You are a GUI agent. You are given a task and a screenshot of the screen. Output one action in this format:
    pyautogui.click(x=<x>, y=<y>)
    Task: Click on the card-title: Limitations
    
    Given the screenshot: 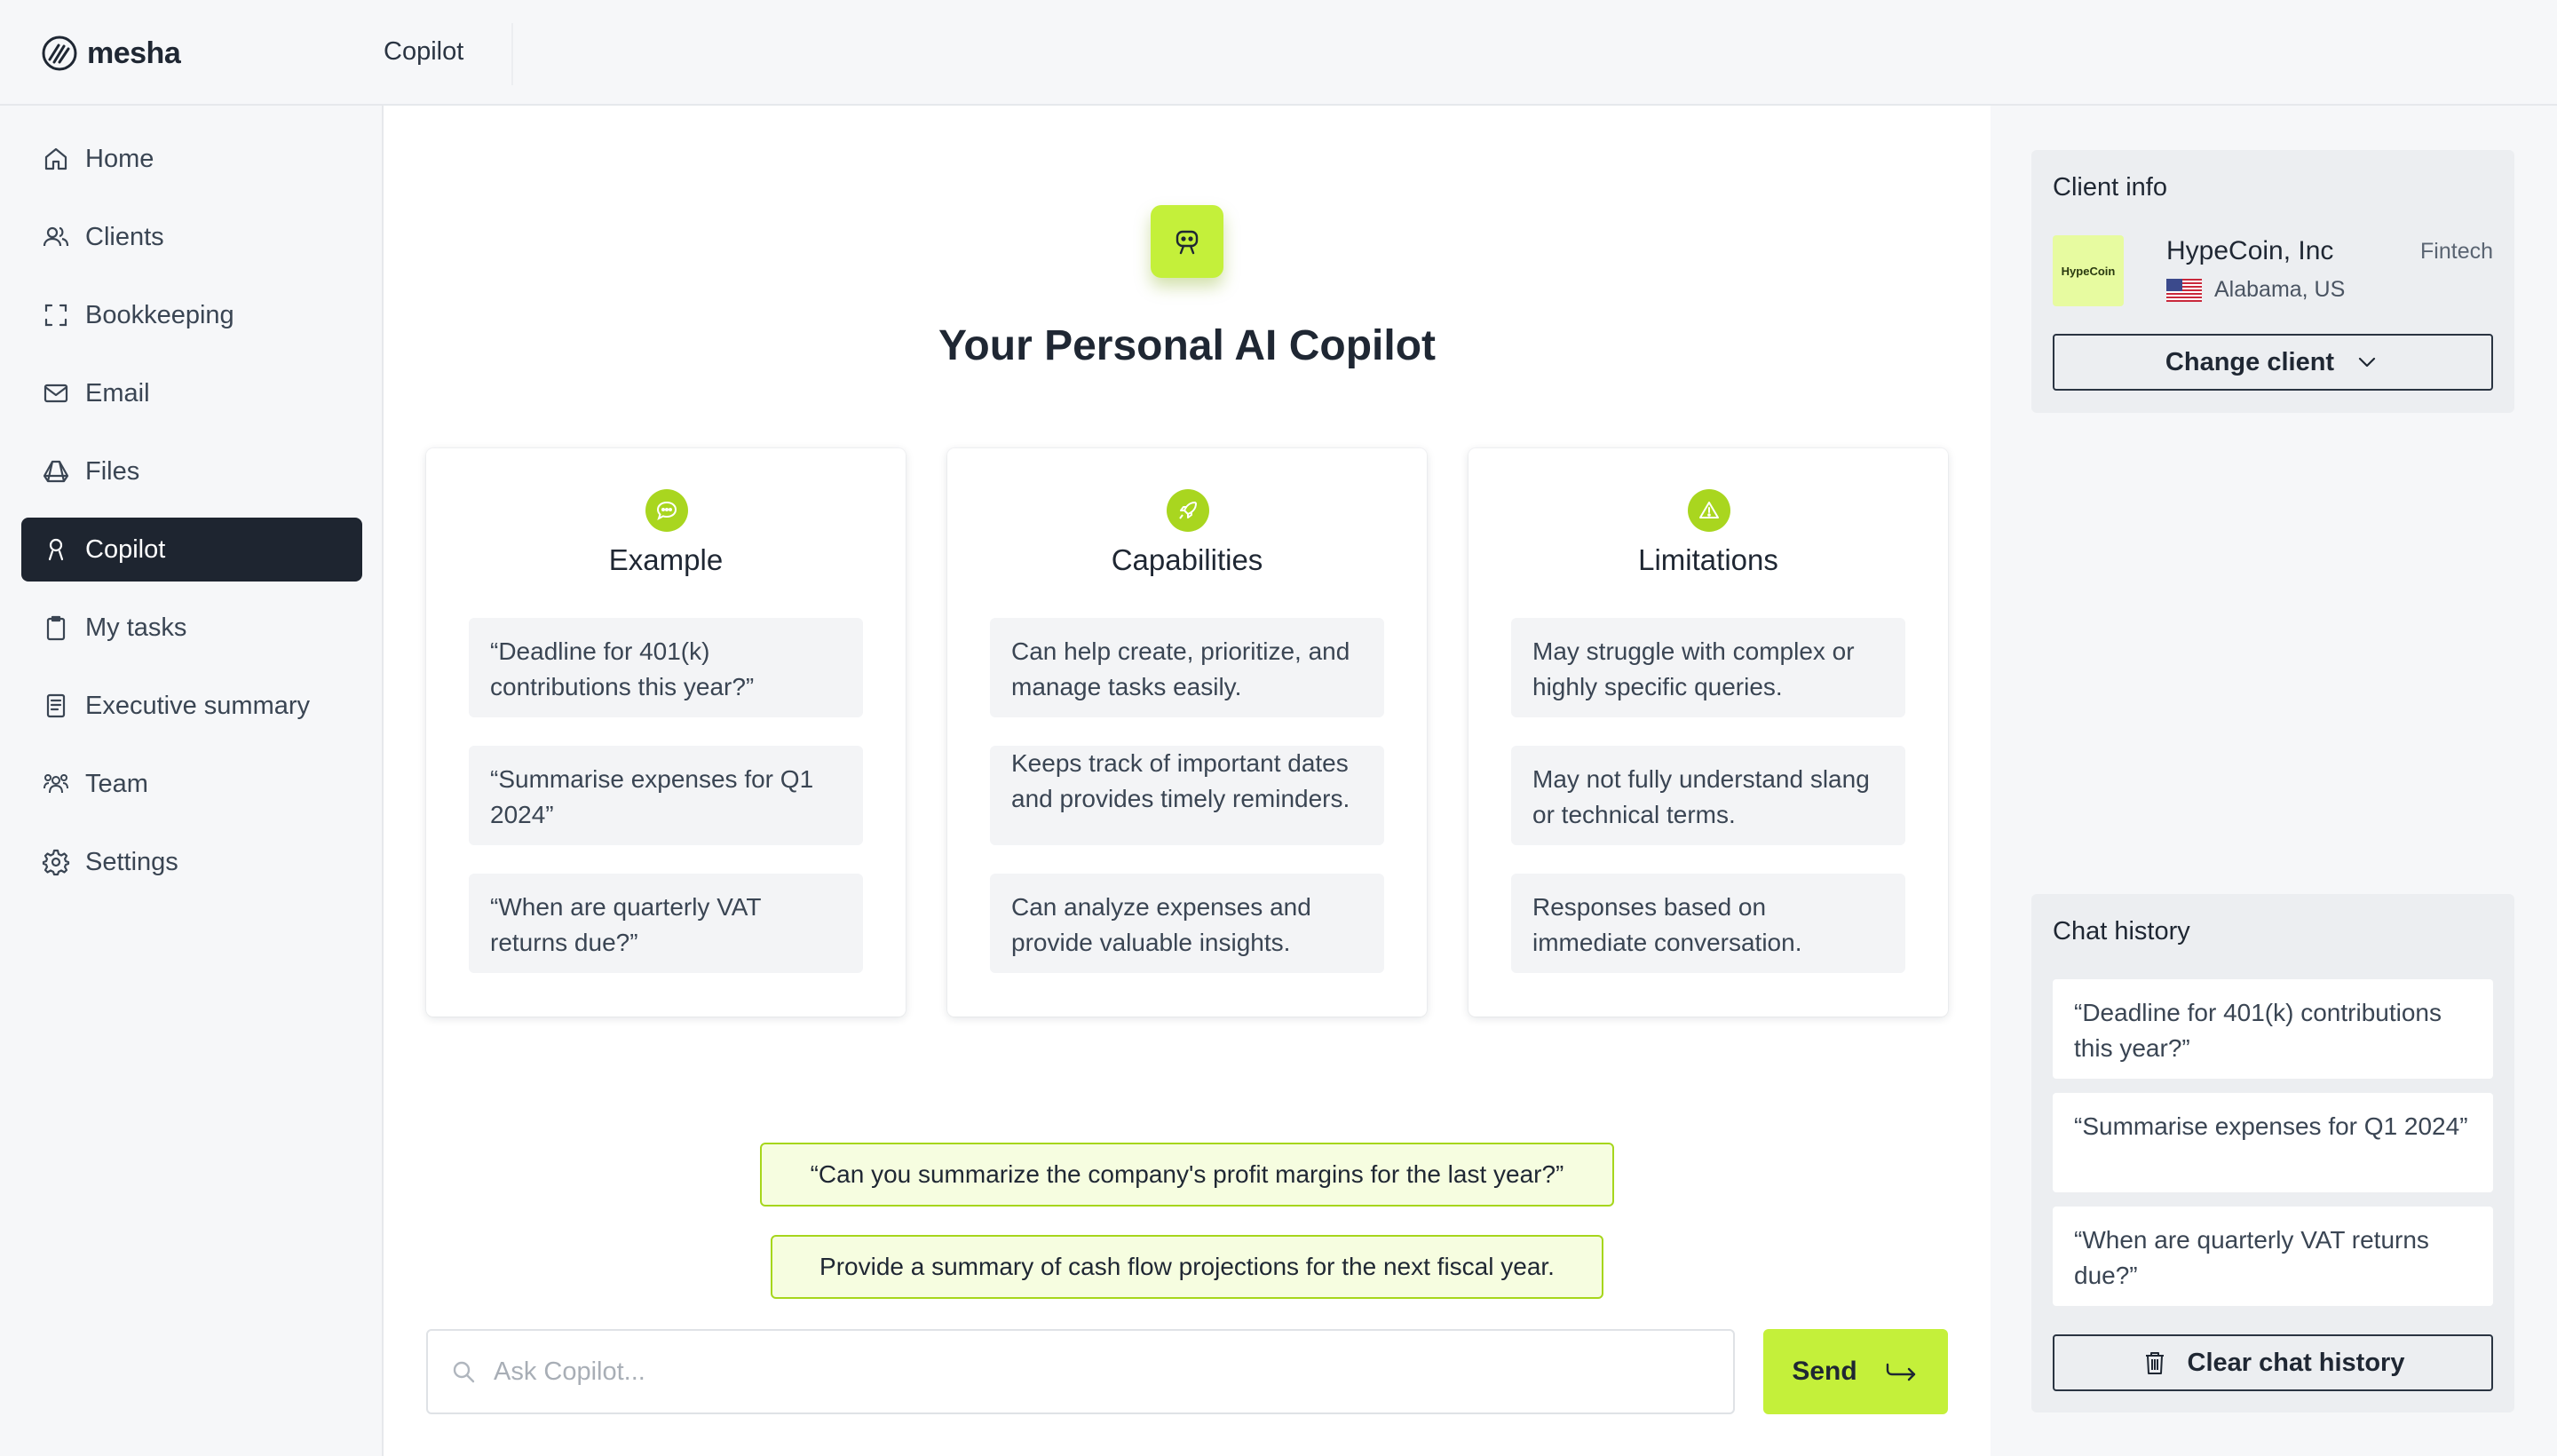 What is the action you would take?
    pyautogui.click(x=1708, y=559)
    